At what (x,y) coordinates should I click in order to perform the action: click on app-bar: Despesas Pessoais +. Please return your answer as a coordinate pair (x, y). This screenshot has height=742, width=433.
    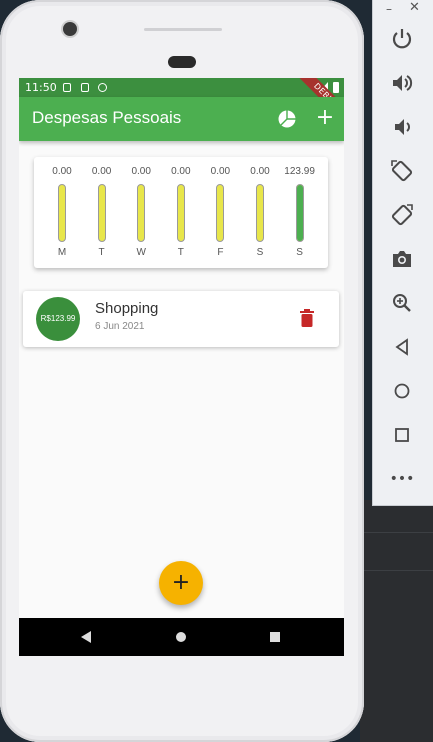
    Looking at the image, I should click on (181, 119).